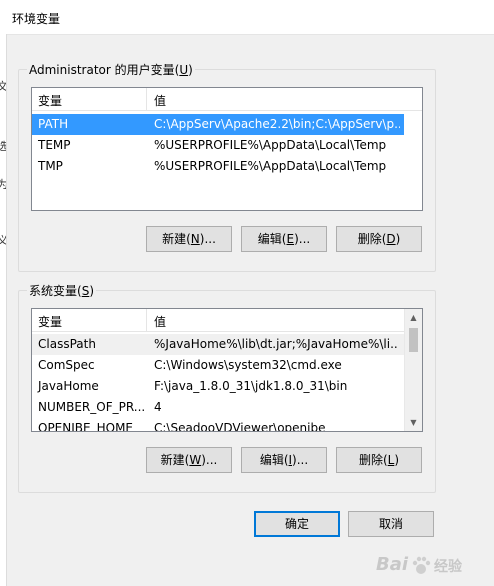 The height and width of the screenshot is (586, 494). Describe the element at coordinates (251, 386) in the screenshot. I see `variable-value: F:\java_1.8.0_31\jdk1.8.0_31\bin` at that location.